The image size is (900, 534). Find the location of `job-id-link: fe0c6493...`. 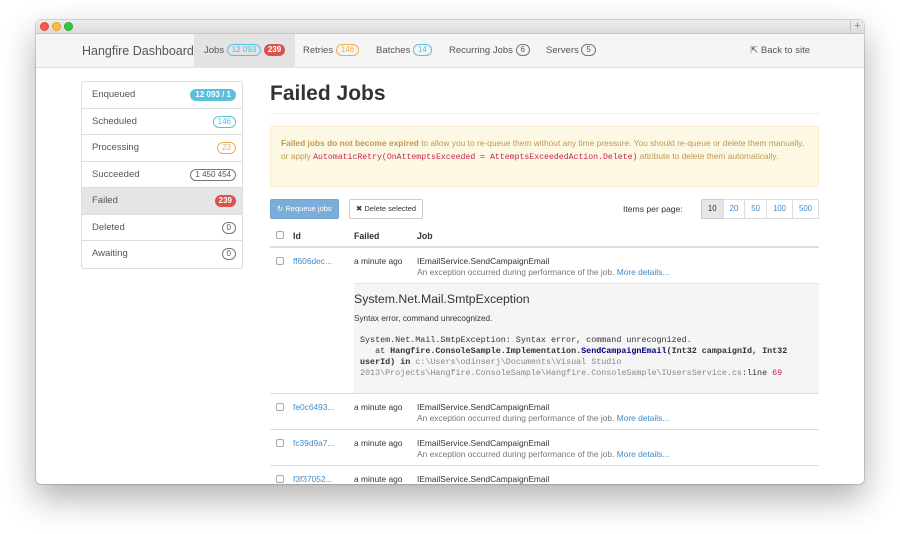

job-id-link: fe0c6493... is located at coordinates (313, 407).